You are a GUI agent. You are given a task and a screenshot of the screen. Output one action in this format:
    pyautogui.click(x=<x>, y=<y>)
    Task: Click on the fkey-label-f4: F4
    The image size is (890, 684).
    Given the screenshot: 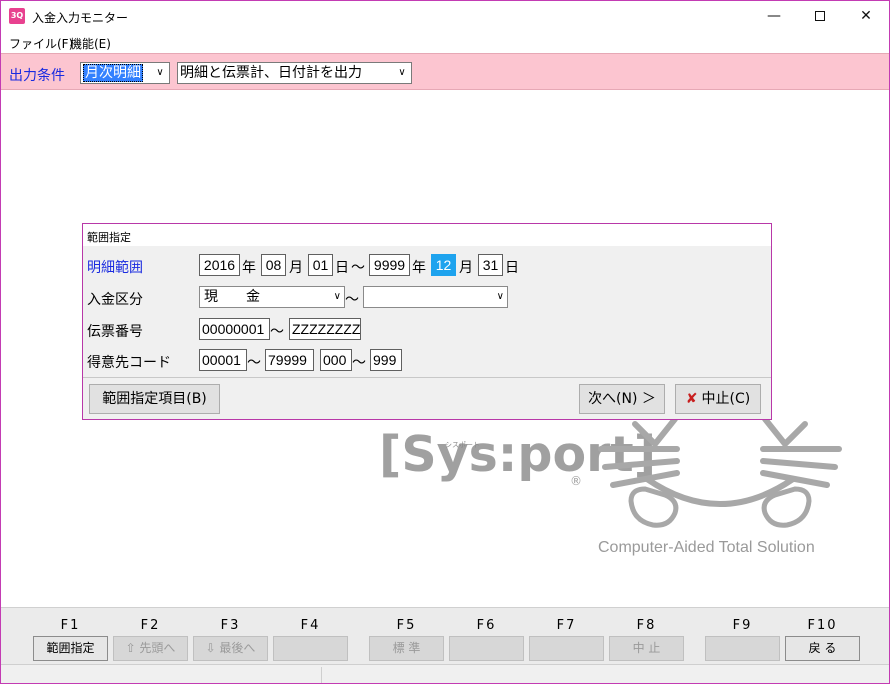 What is the action you would take?
    pyautogui.click(x=310, y=625)
    